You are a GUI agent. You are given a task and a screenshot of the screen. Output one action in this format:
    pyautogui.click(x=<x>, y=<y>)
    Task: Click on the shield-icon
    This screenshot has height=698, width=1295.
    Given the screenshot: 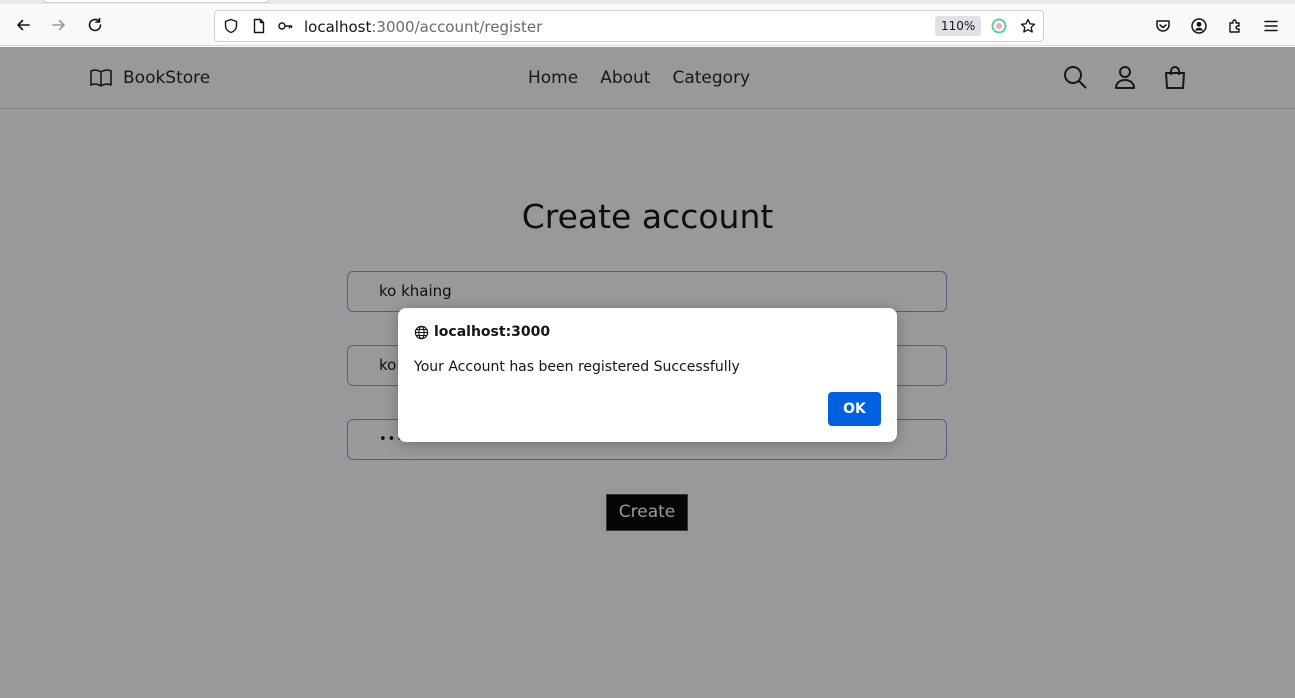 What is the action you would take?
    pyautogui.click(x=231, y=26)
    